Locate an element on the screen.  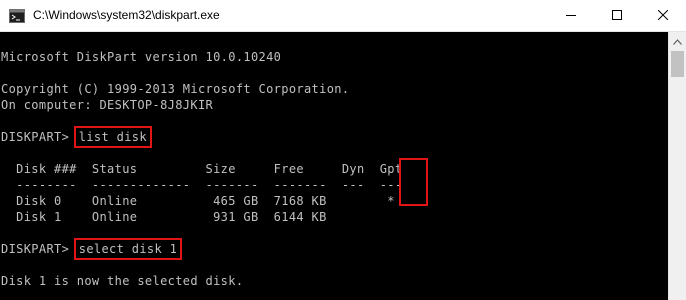
chevron-up-icon is located at coordinates (677, 41).